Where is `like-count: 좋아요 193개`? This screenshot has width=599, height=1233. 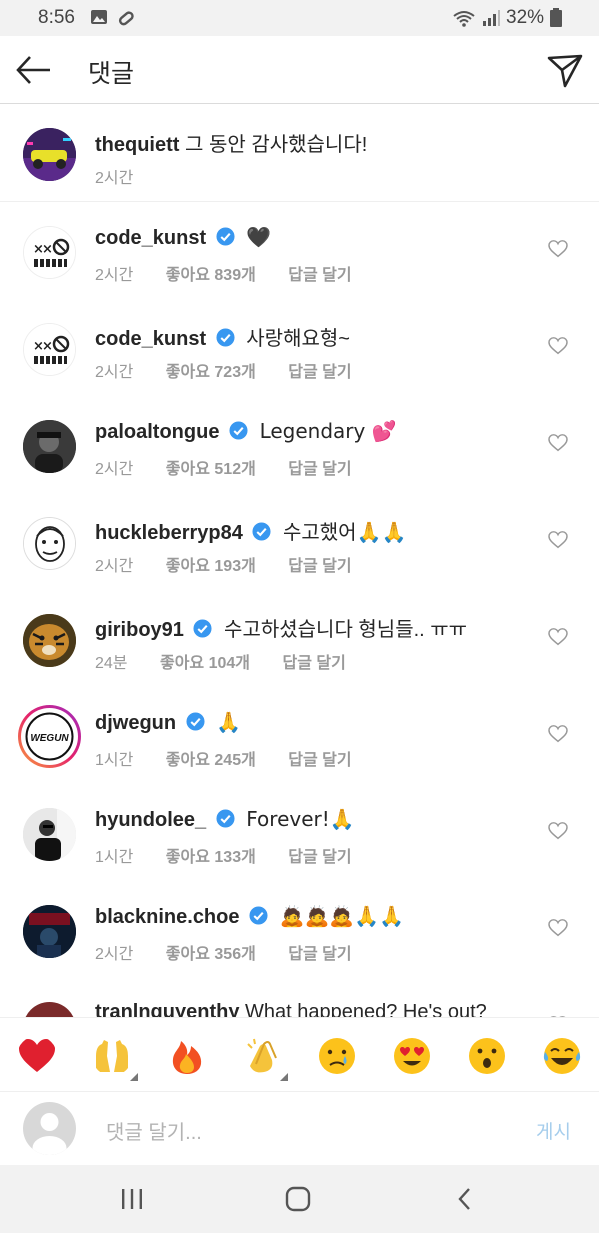
like-count: 좋아요 193개 is located at coordinates (211, 566).